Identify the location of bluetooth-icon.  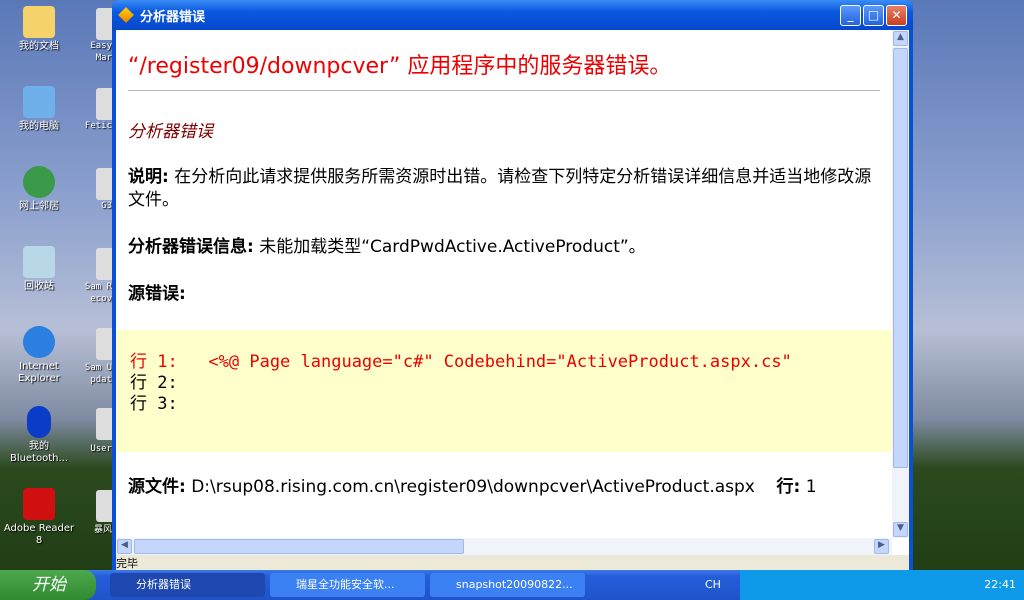
(39, 422).